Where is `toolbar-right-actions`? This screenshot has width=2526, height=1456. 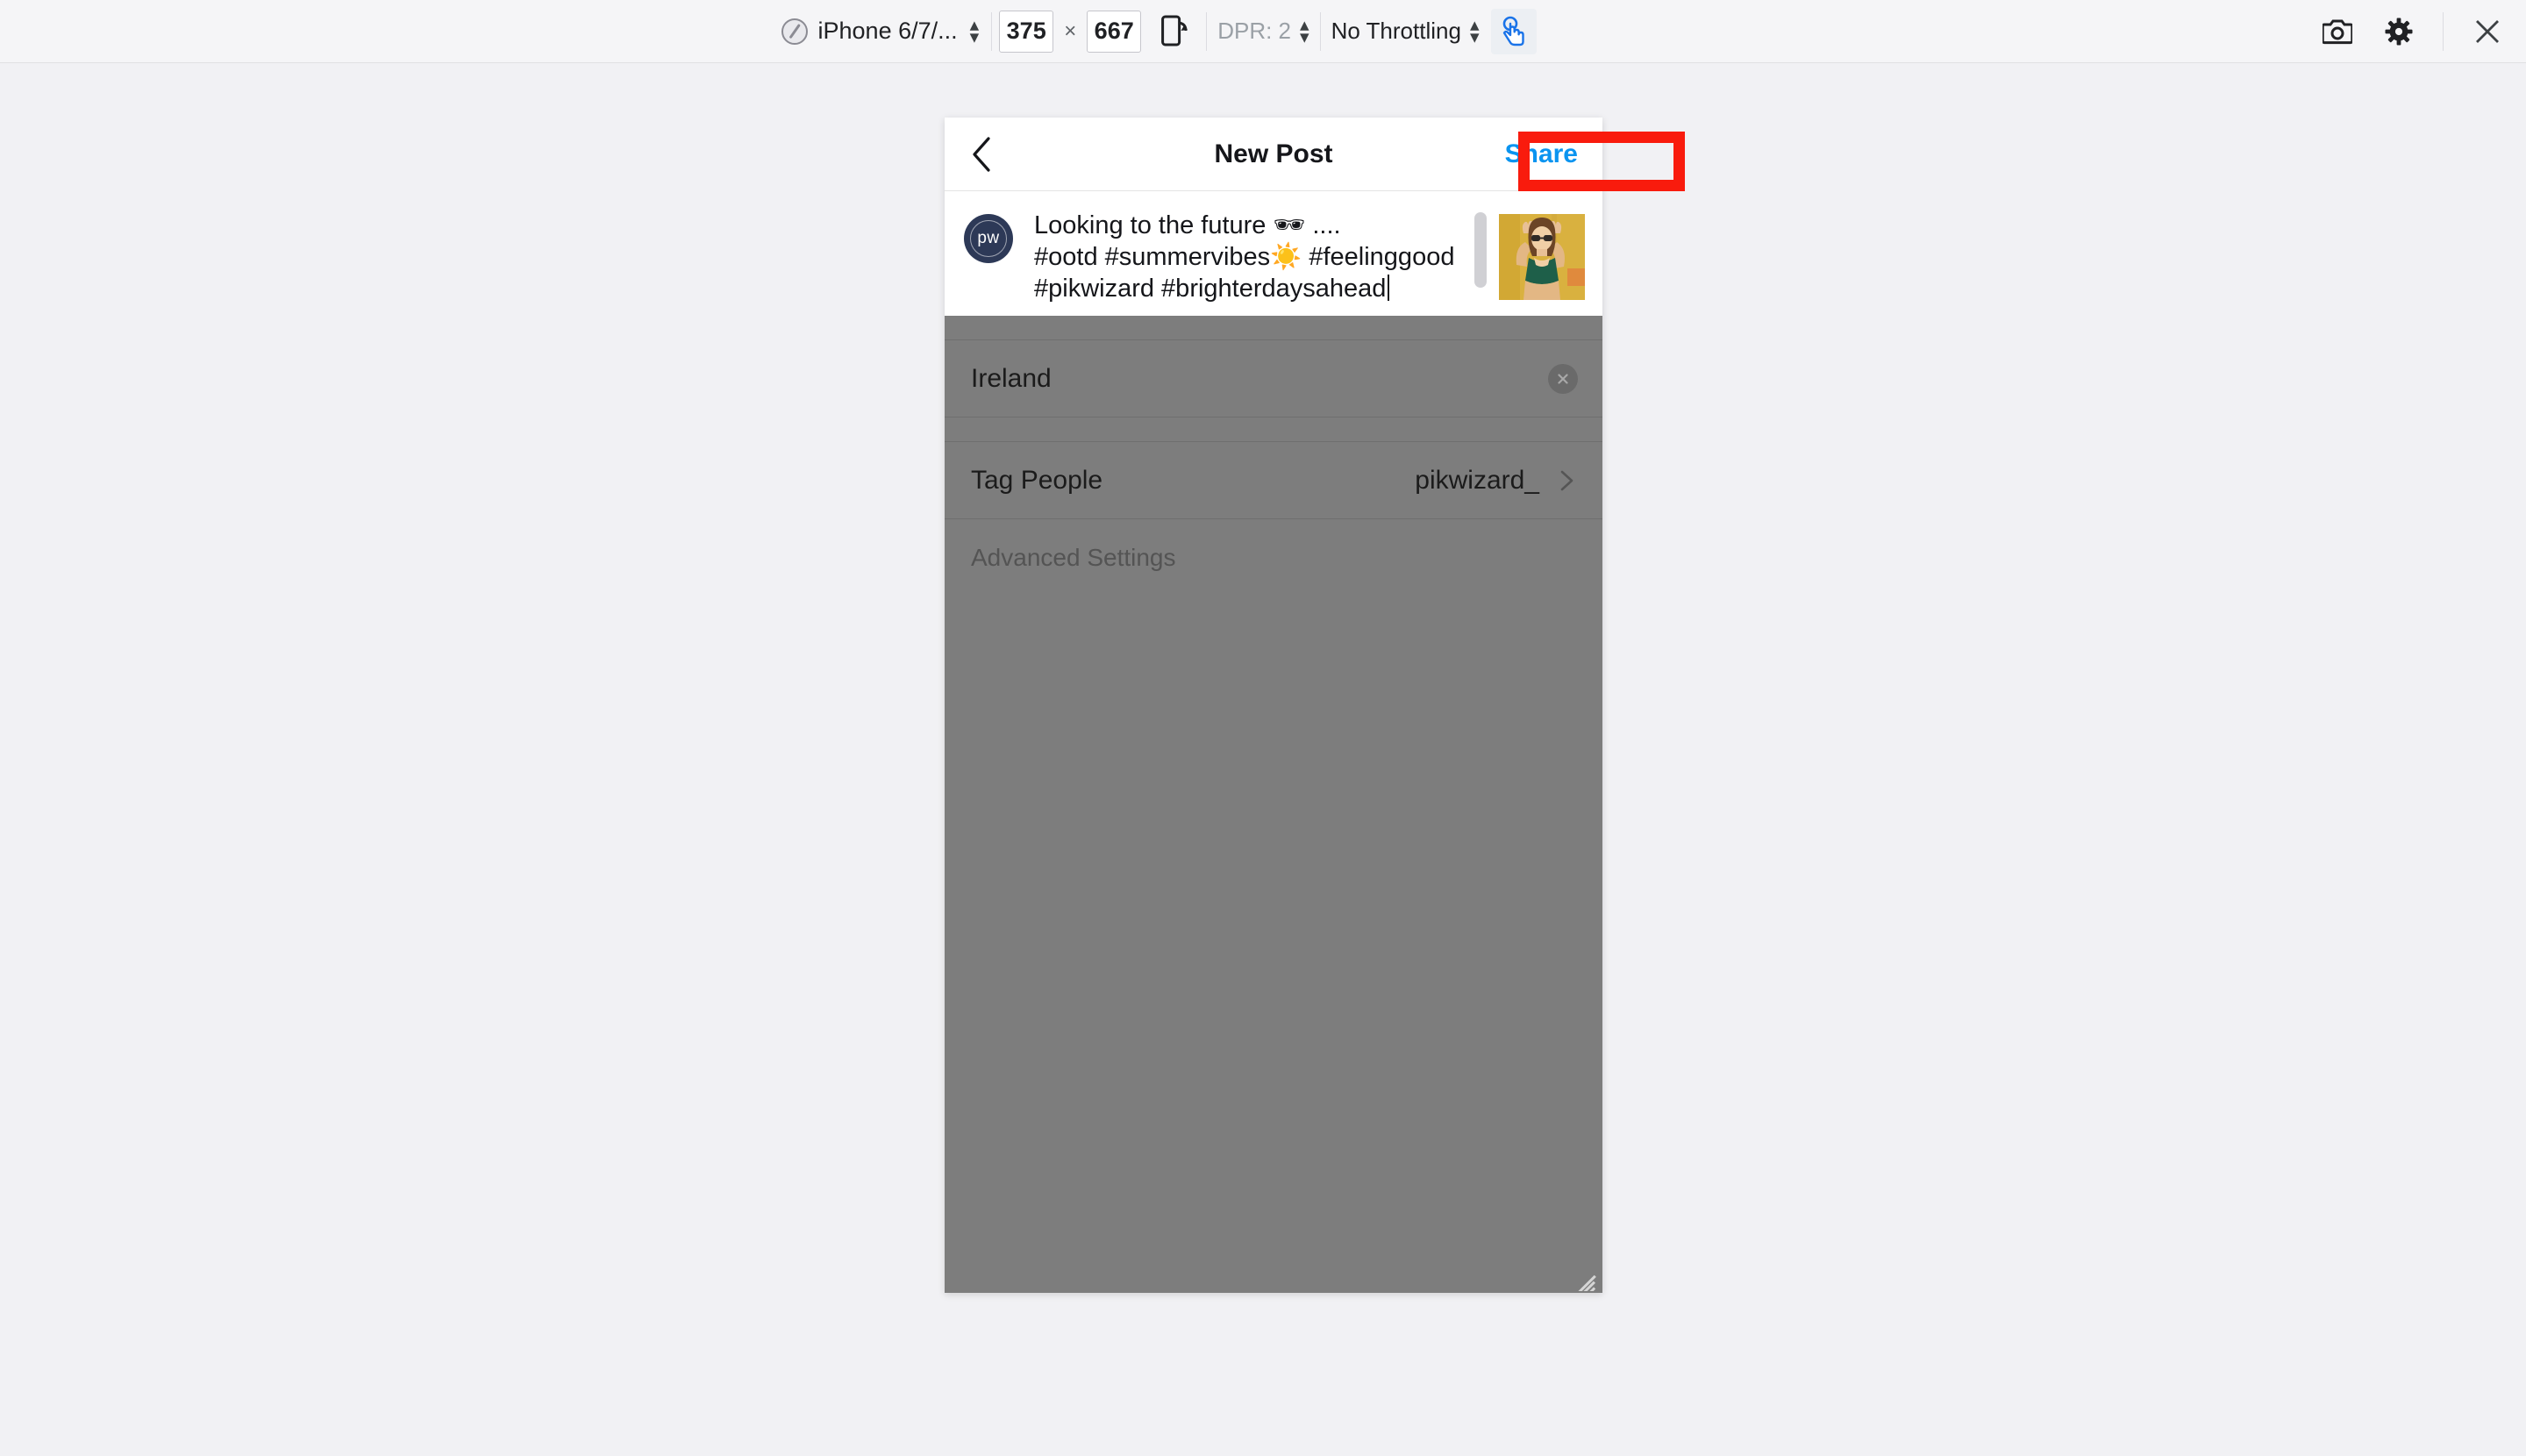
toolbar-right-actions is located at coordinates (2419, 31).